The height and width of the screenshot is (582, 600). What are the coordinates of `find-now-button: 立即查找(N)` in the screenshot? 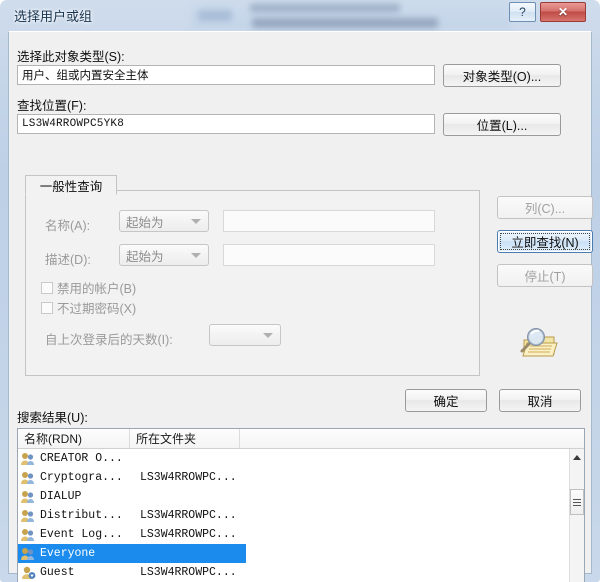 It's located at (545, 241).